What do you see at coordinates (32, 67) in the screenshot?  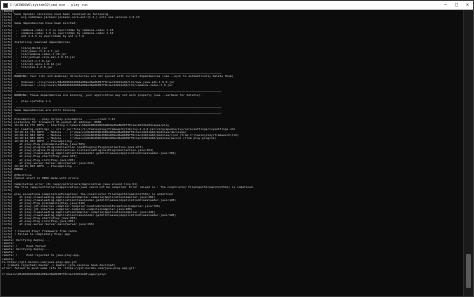 I see `line-text: · lib/stax-1.2.0.jar` at bounding box center [32, 67].